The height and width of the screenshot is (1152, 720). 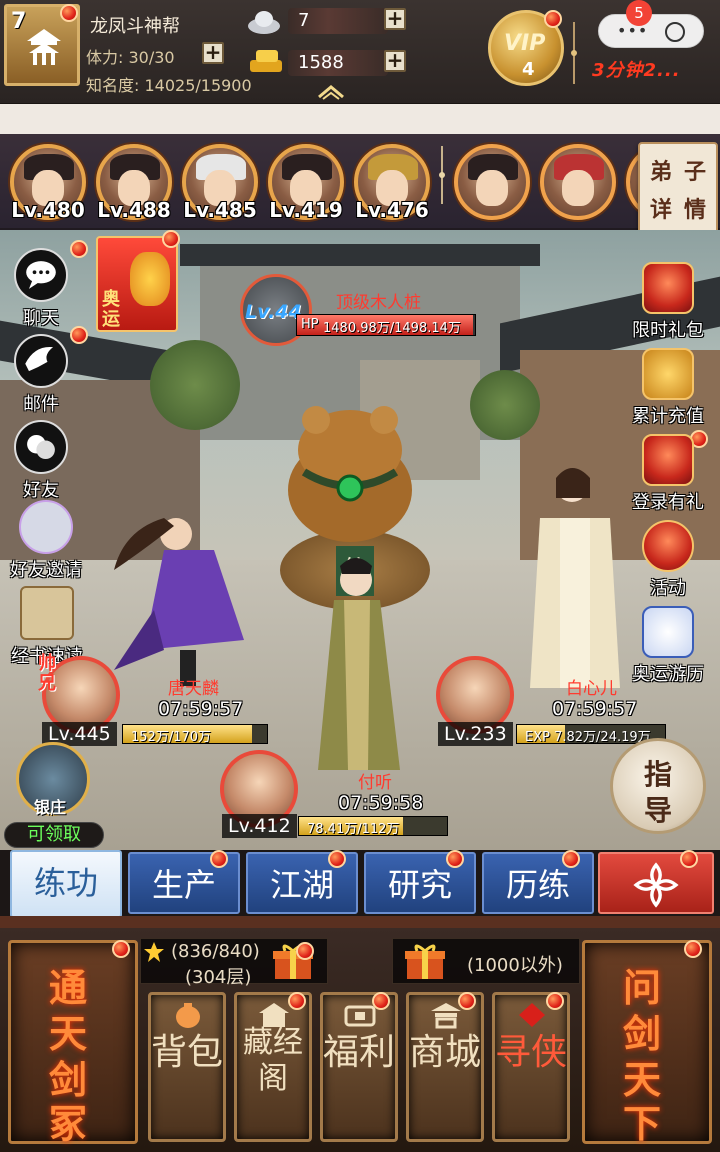 I want to click on welfare-dot, so click(x=381, y=1001).